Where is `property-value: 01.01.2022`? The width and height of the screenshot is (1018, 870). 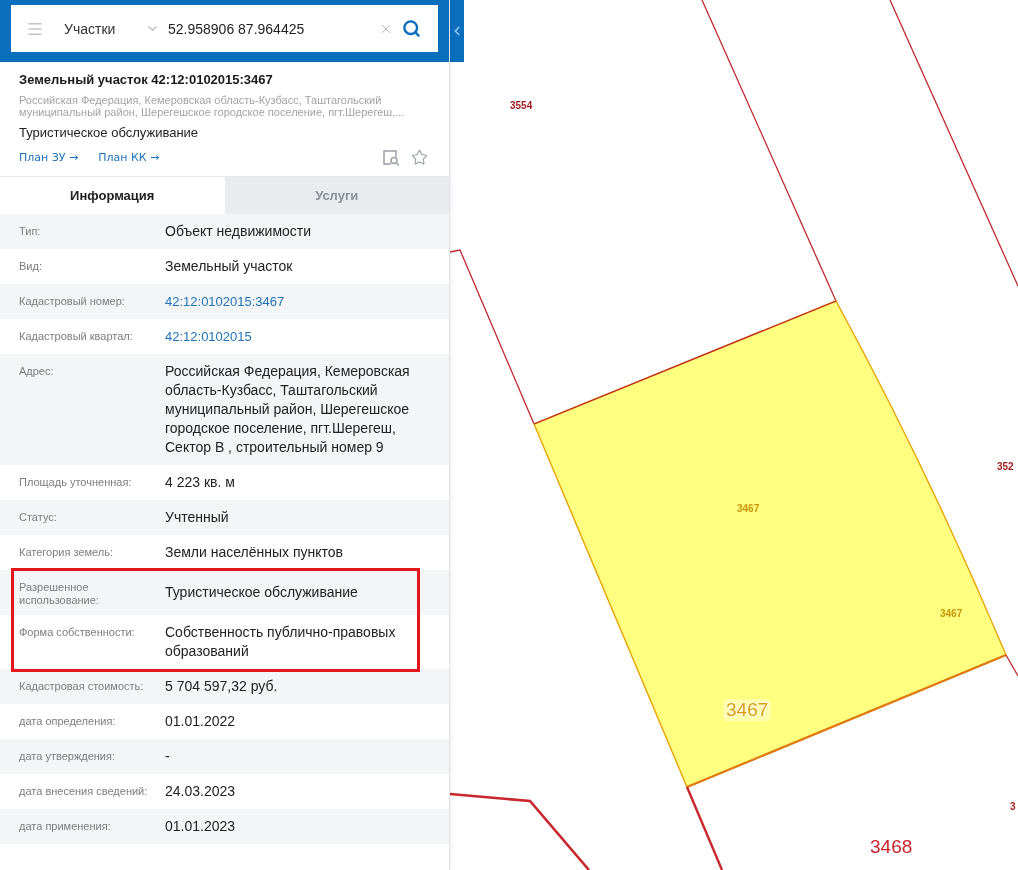 property-value: 01.01.2022 is located at coordinates (201, 721).